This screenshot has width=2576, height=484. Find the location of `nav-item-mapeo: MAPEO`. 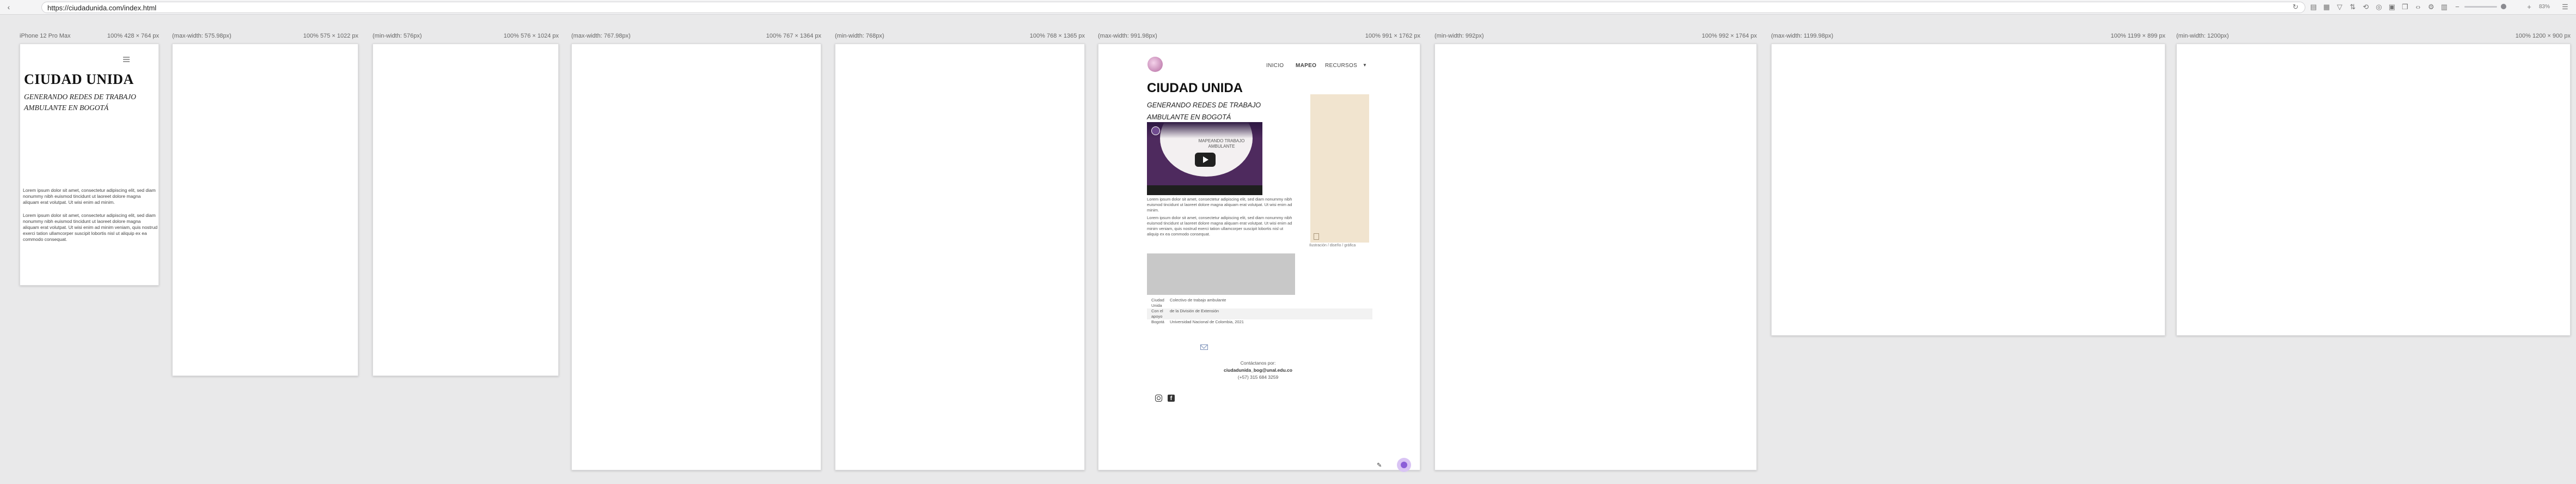

nav-item-mapeo: MAPEO is located at coordinates (1306, 66).